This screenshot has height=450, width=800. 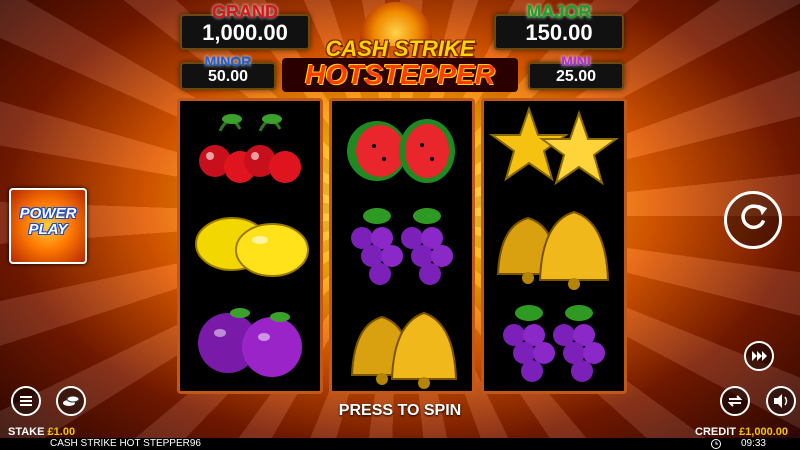 I want to click on menu-button, so click(x=26, y=401).